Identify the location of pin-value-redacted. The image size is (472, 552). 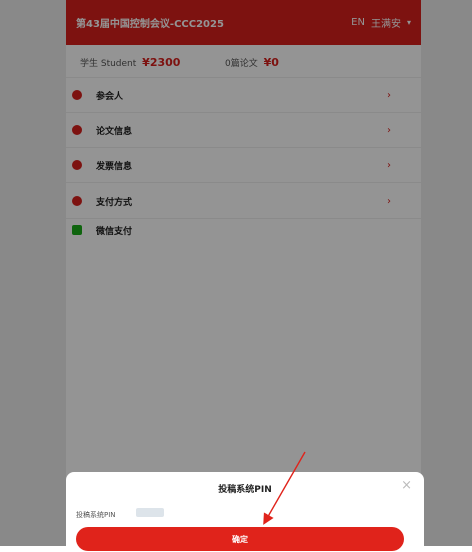
(150, 512).